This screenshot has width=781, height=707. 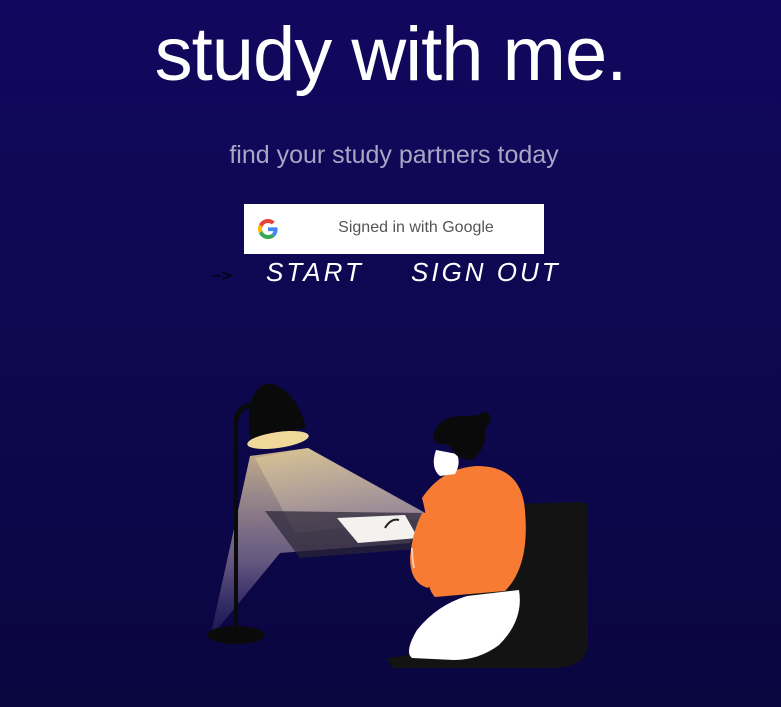 I want to click on page-subtitle: find your study partners today, so click(x=394, y=155).